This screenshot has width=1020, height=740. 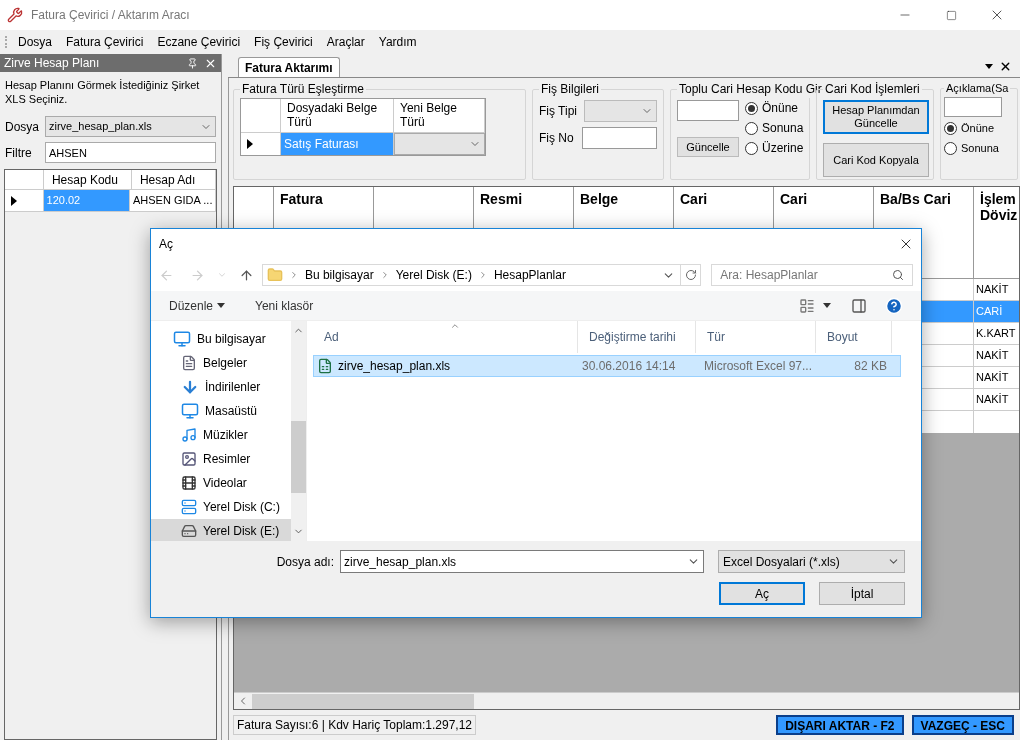 What do you see at coordinates (629, 366) in the screenshot?
I see `file-modified: 30.06.2016 14:14` at bounding box center [629, 366].